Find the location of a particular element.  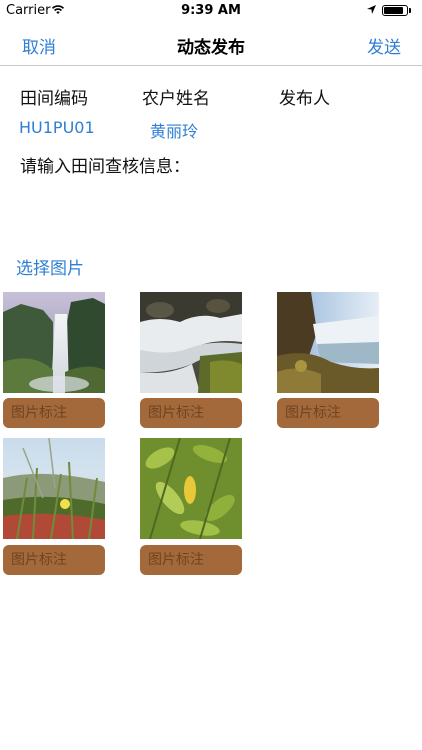

battery-cap is located at coordinates (410, 10).